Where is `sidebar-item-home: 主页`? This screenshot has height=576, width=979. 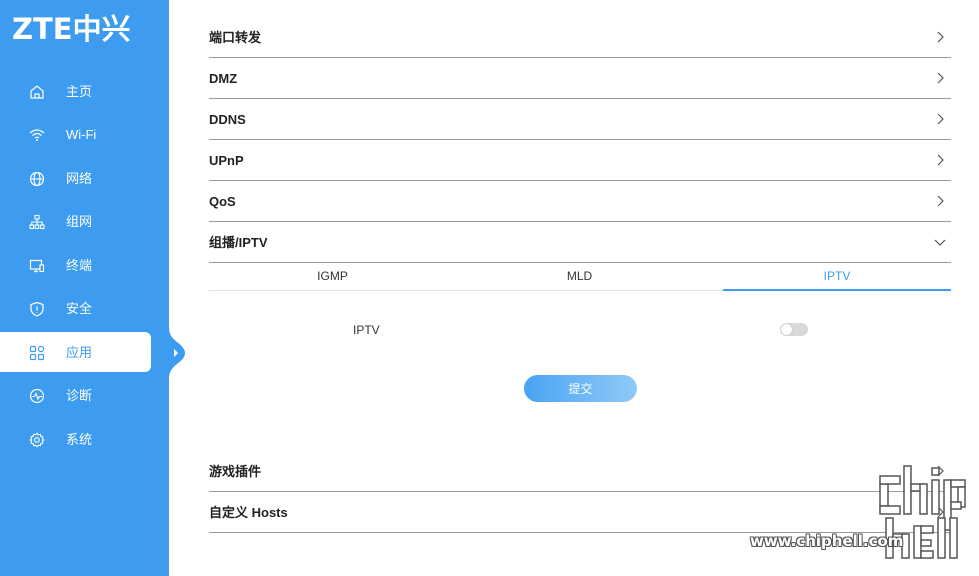 sidebar-item-home: 主页 is located at coordinates (84, 91).